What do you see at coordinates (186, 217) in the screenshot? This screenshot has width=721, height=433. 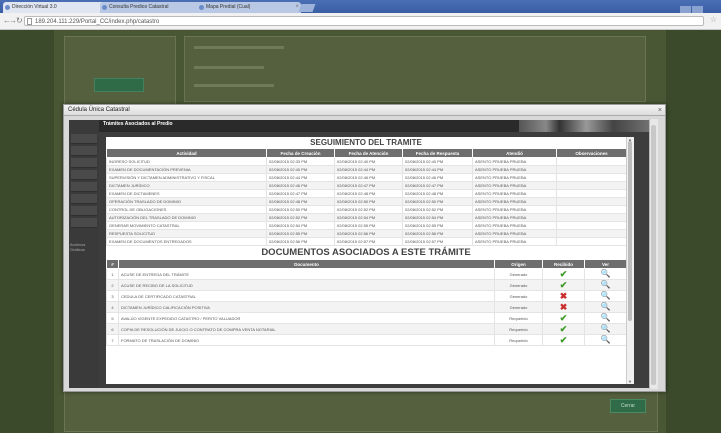 I see `table-cell: AUTORIZACIÓN DEL TRASLADO DE DOMINIO` at bounding box center [186, 217].